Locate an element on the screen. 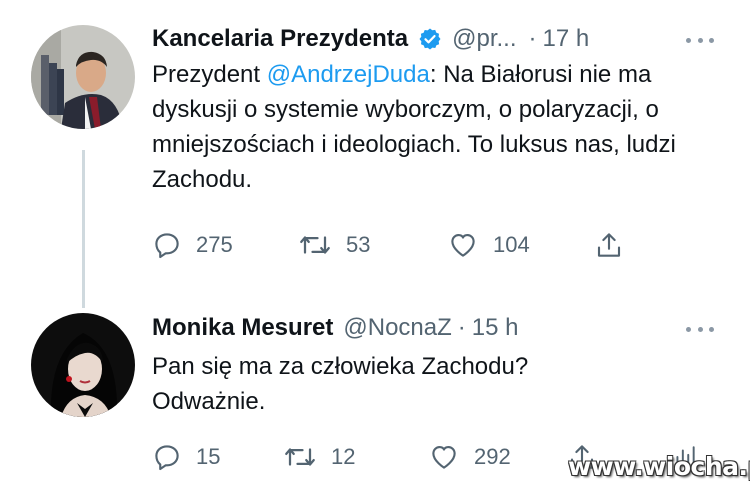  verified-badge-icon is located at coordinates (430, 39).